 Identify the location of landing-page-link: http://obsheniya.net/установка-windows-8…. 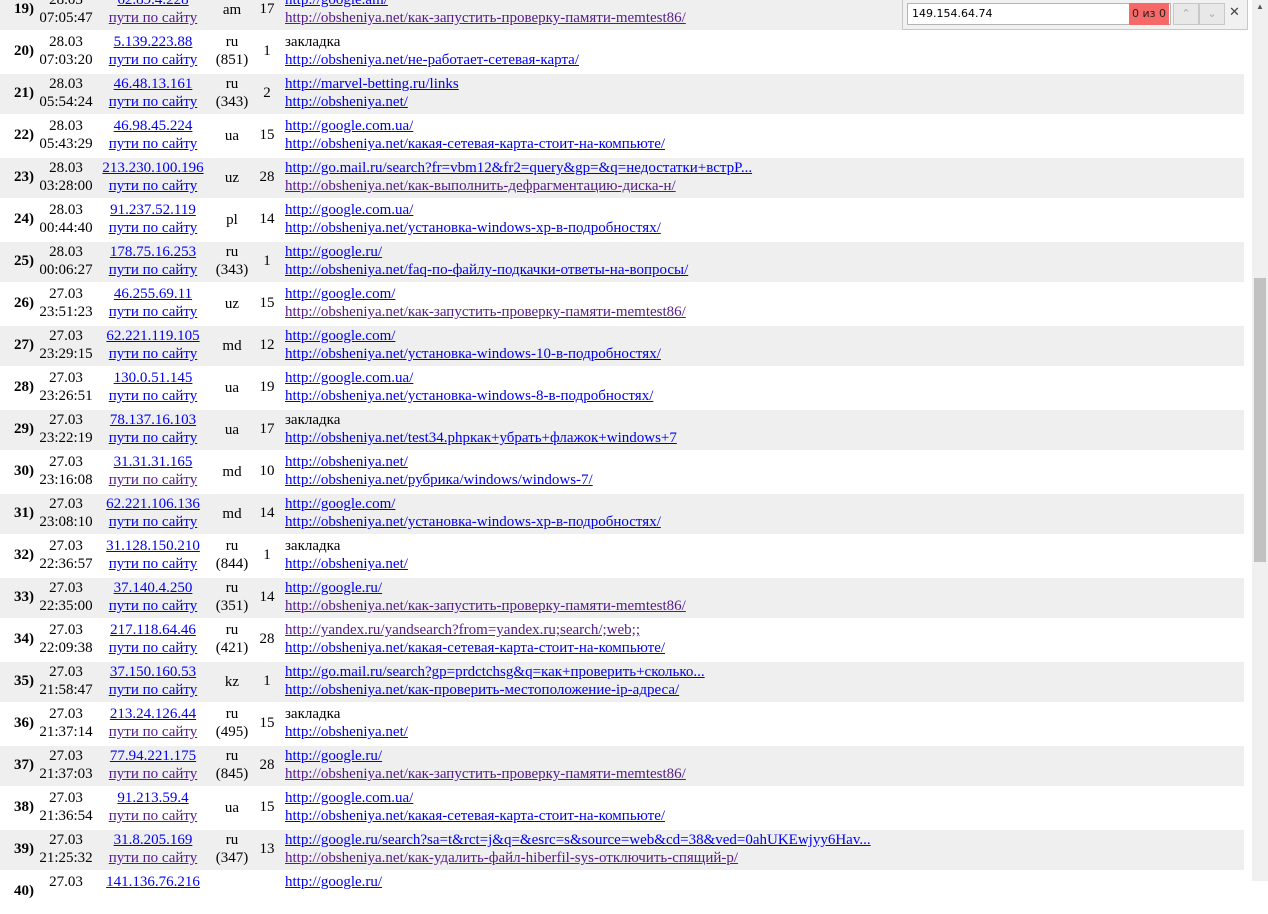
(469, 396).